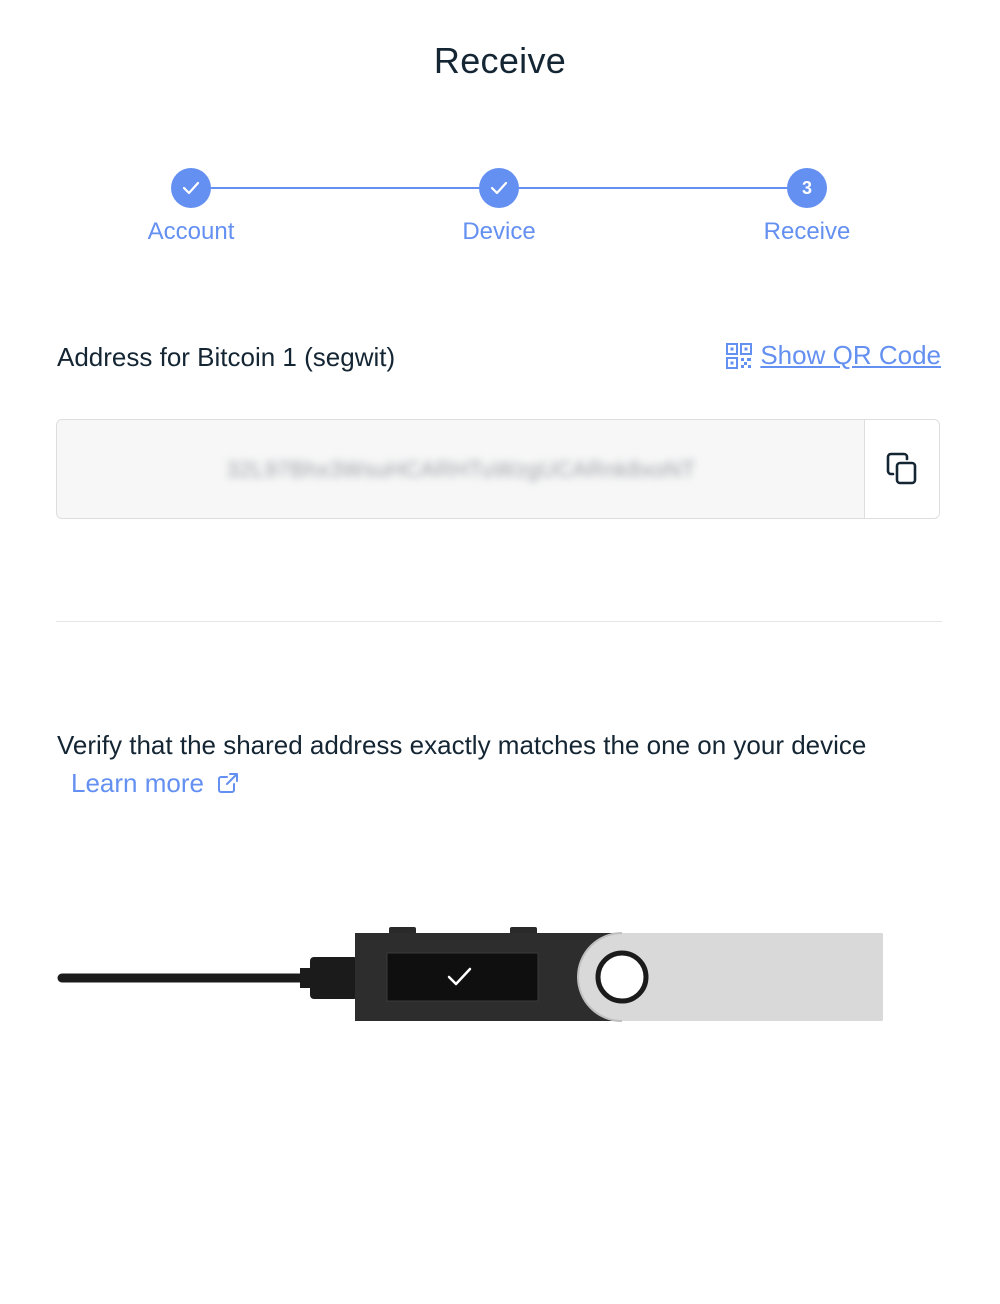  Describe the element at coordinates (461, 469) in the screenshot. I see `address-value: 32L97Bhx3WsuHCARHTuWzgUCARnk8xoNT` at that location.